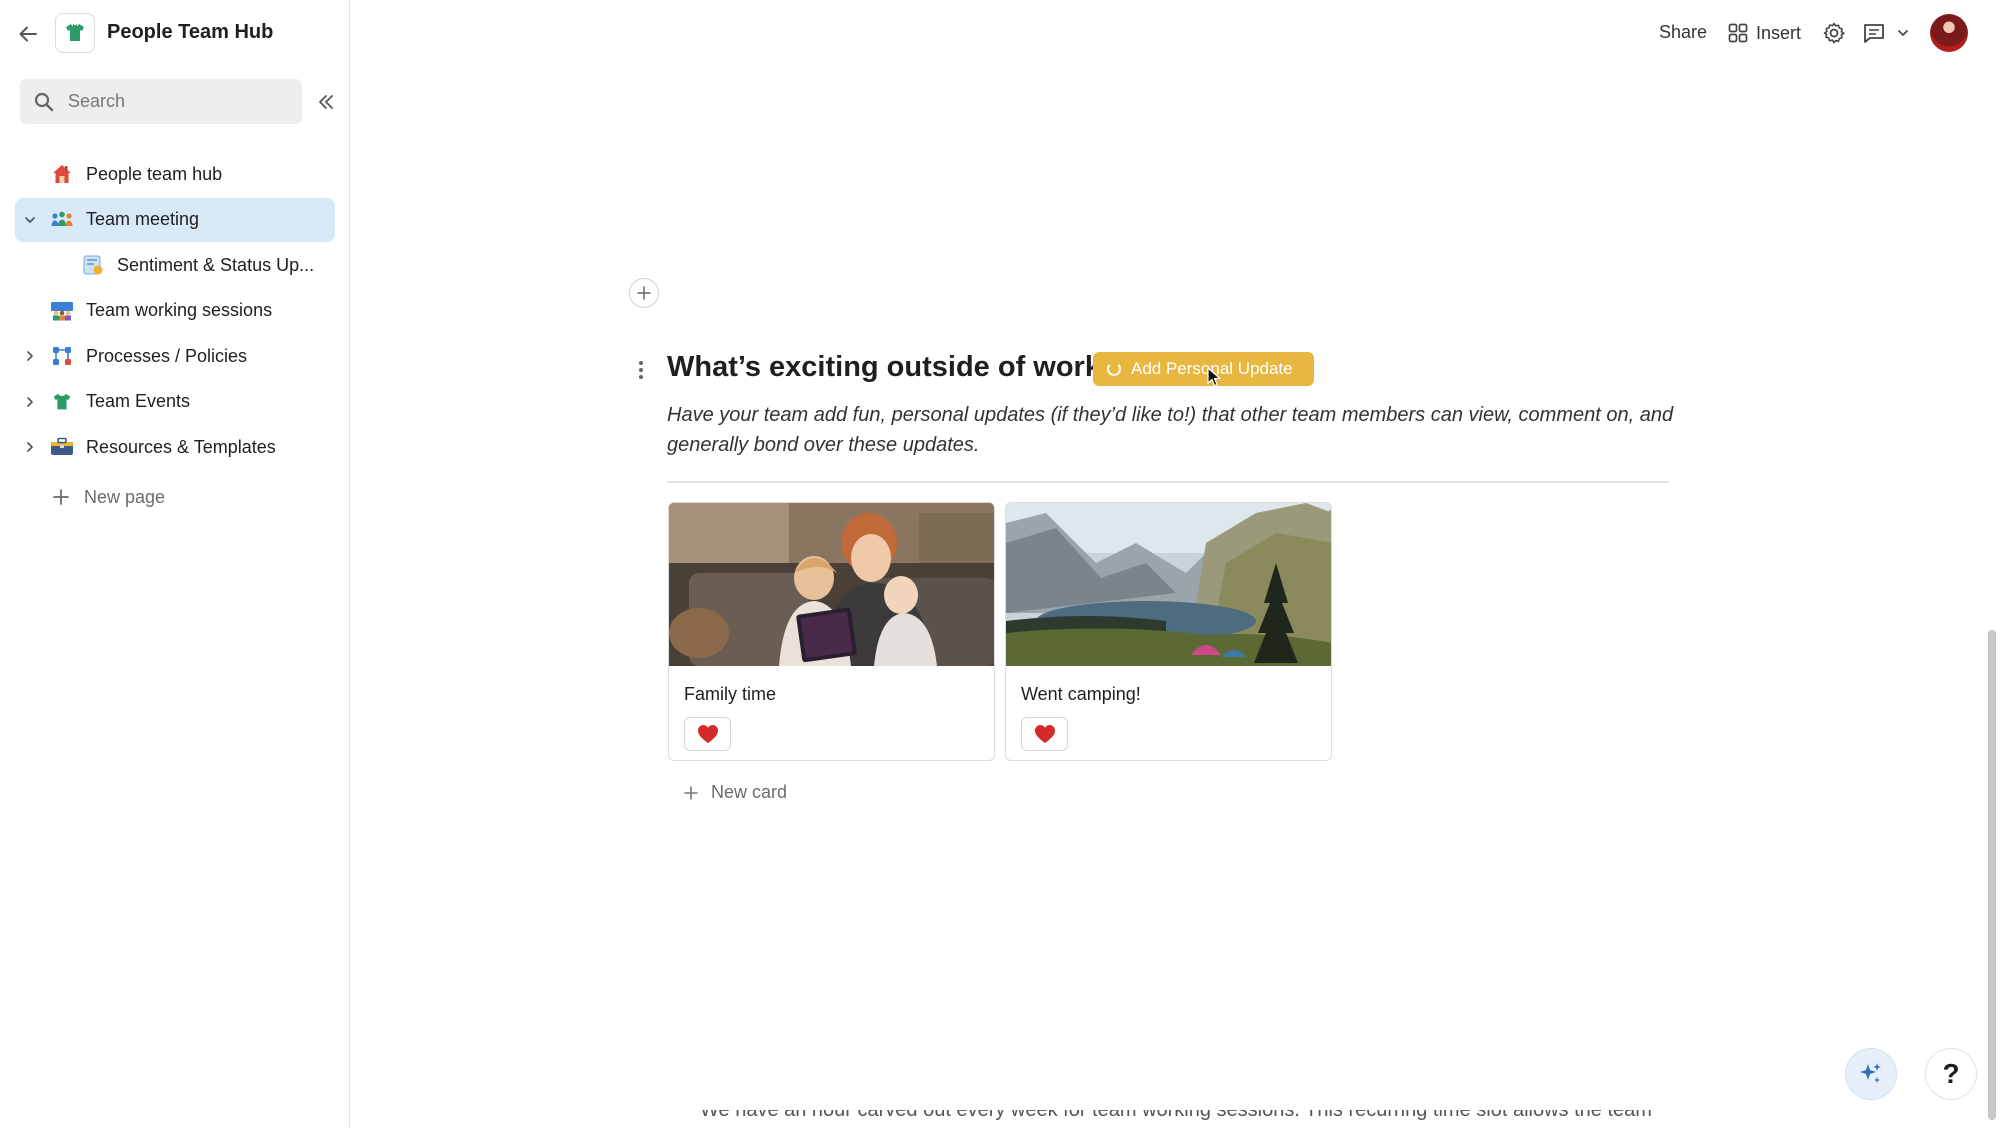  I want to click on flowchart-icon, so click(62, 356).